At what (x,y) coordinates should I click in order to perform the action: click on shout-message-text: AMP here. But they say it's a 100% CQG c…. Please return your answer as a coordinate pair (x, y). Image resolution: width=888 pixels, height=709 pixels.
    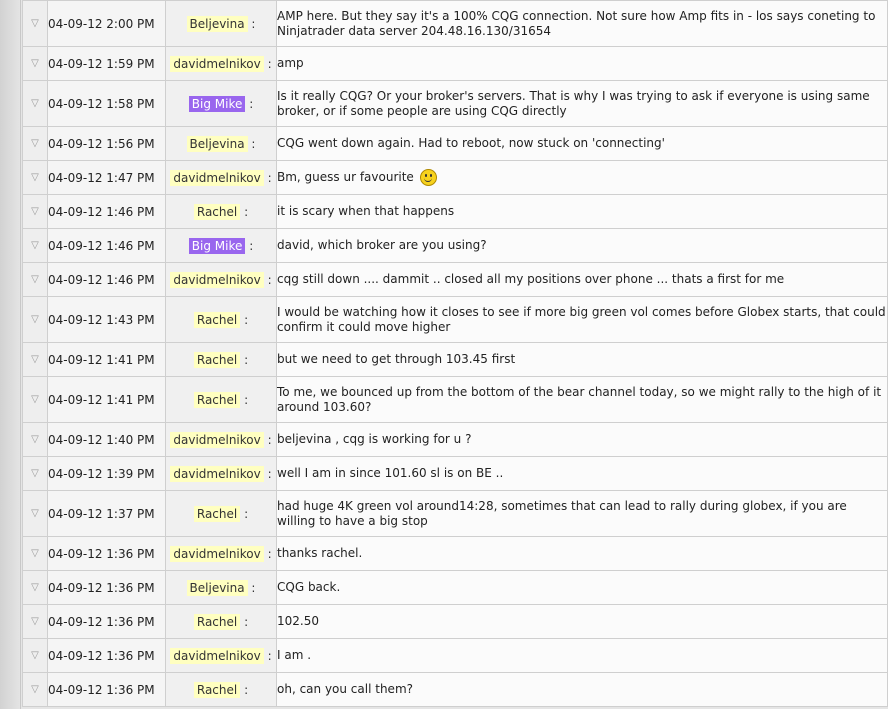
    Looking at the image, I should click on (576, 23).